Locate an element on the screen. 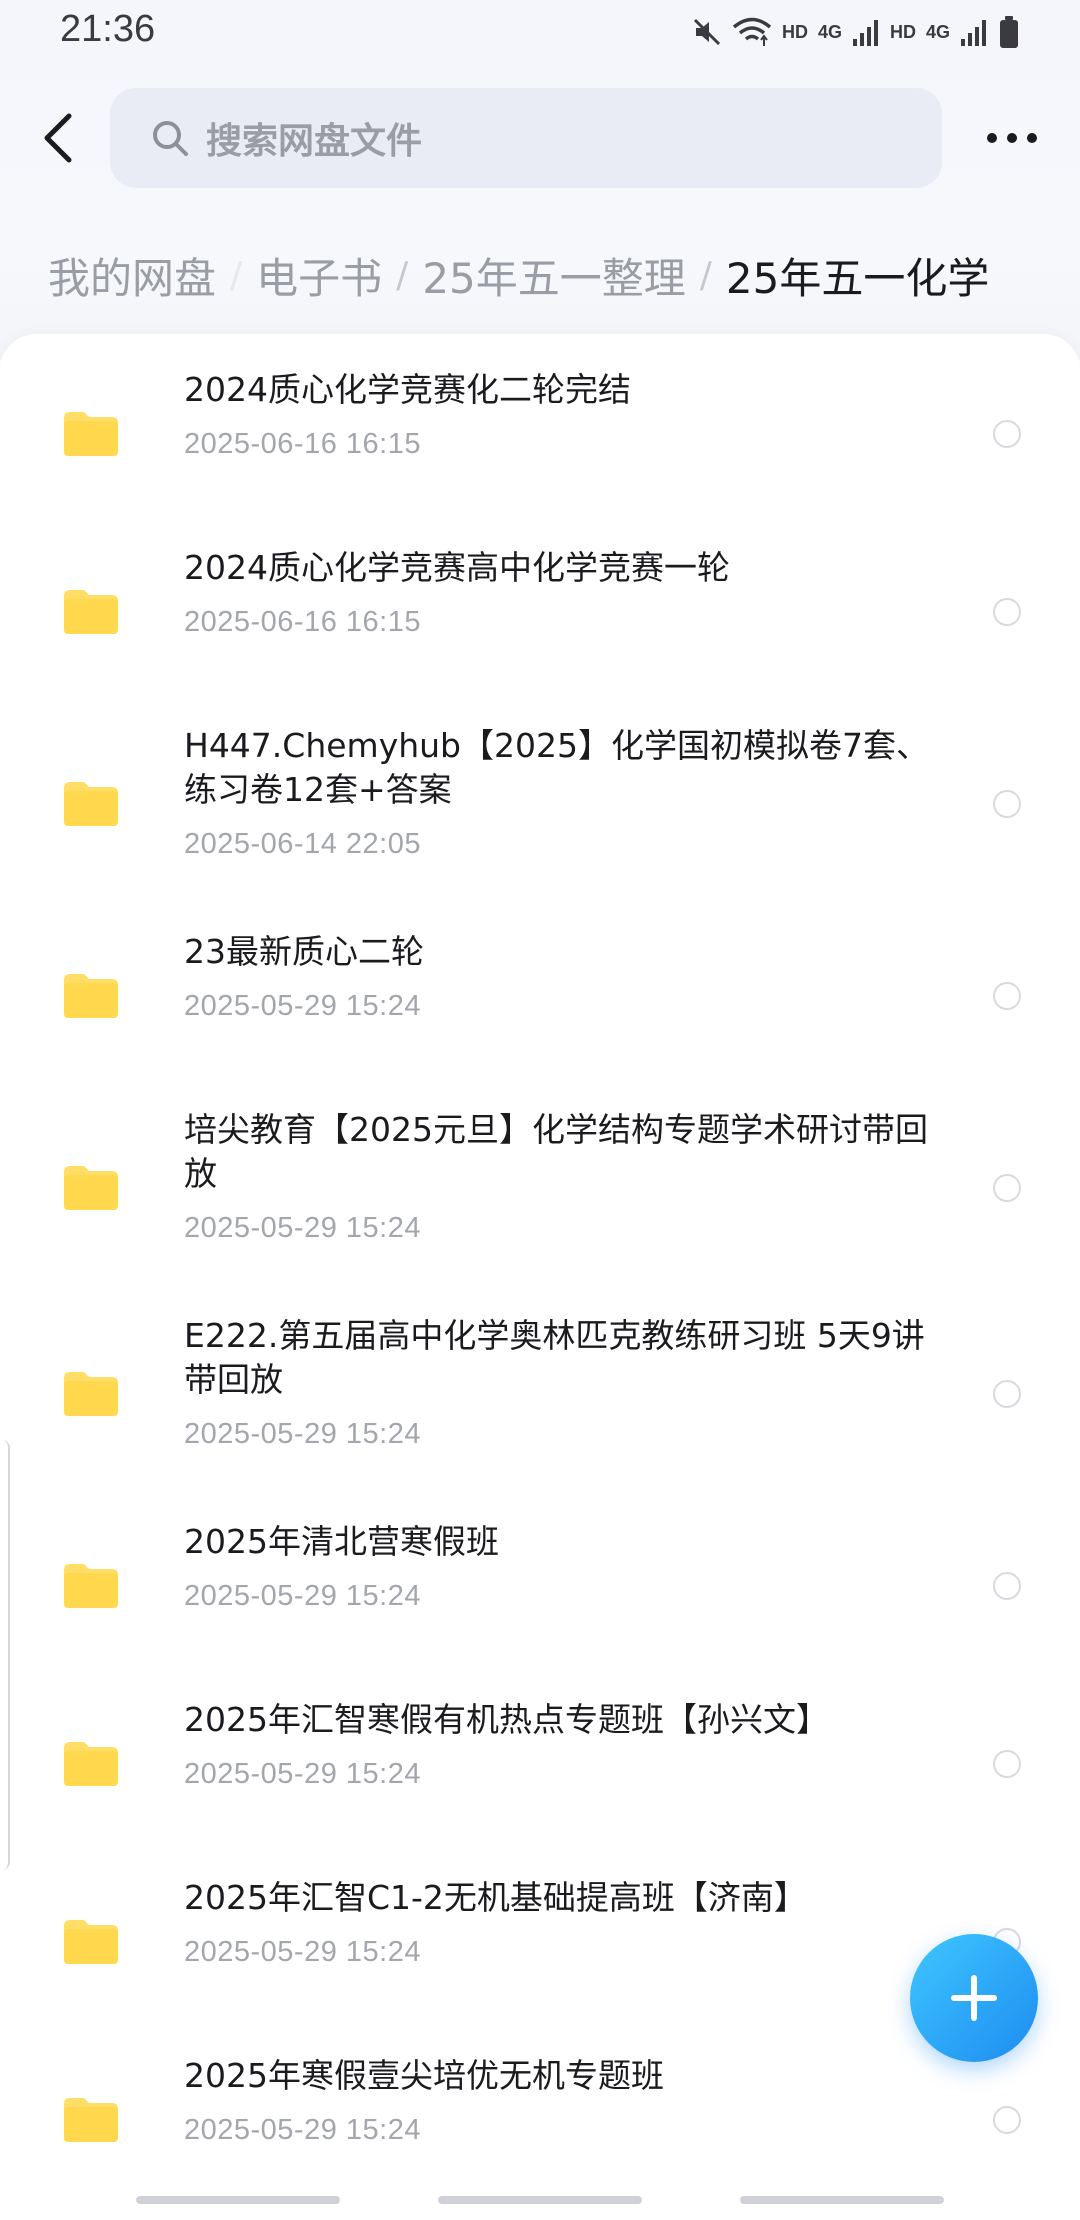 Image resolution: width=1080 pixels, height=2220 pixels. file-name: 2025年汇智寒假有机热点专题班【孙兴文】 is located at coordinates (506, 1719).